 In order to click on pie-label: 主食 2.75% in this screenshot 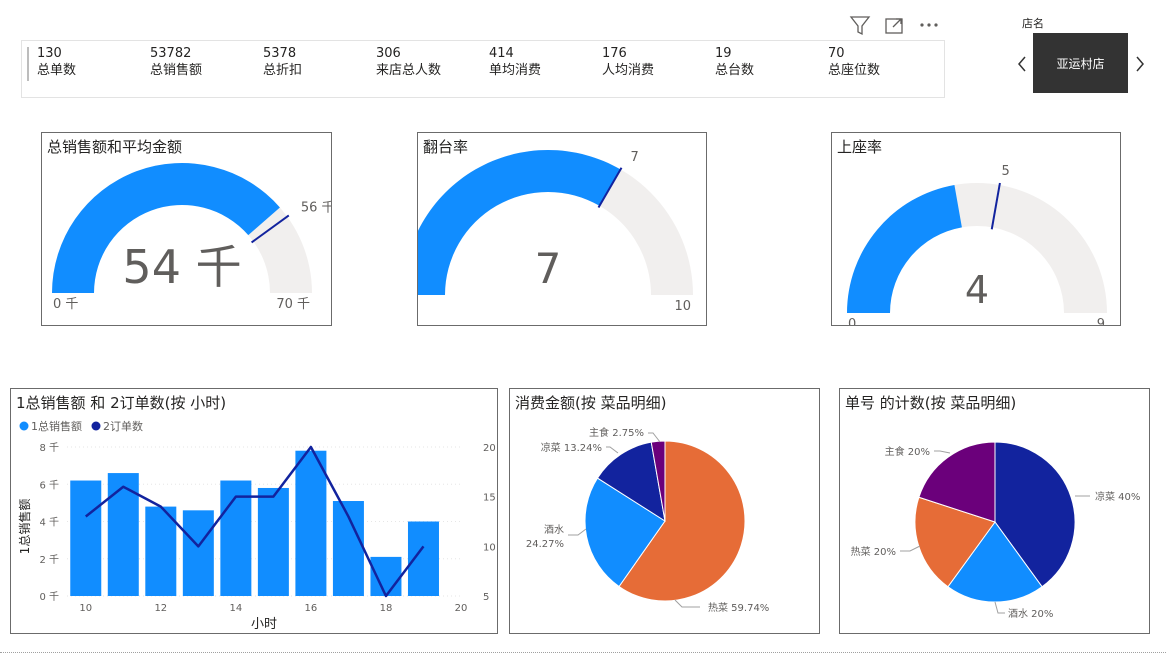, I will do `click(616, 432)`.